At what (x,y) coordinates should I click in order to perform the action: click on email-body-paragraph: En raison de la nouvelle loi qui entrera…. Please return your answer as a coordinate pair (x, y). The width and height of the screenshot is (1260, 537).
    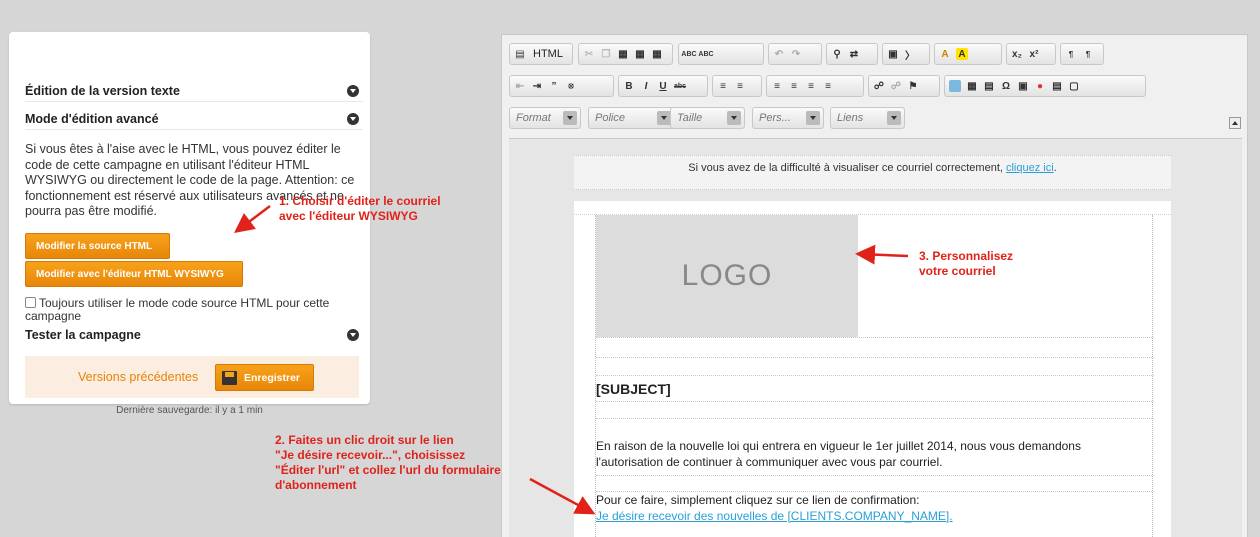
    Looking at the image, I should click on (856, 454).